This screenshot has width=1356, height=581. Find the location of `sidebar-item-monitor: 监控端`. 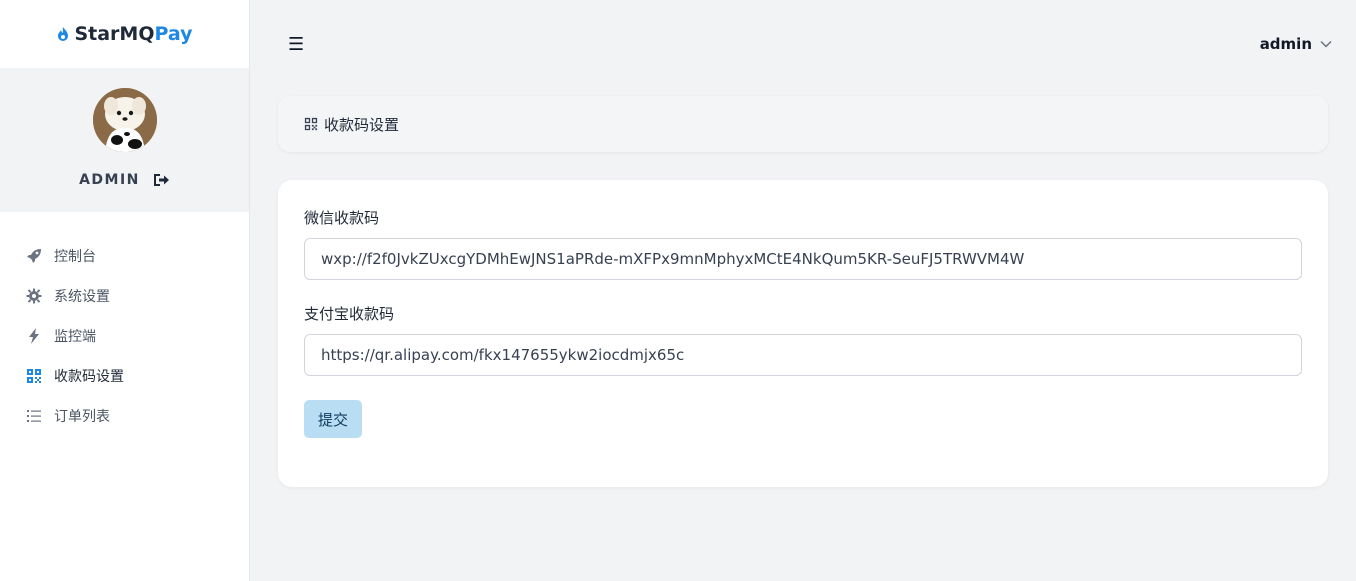

sidebar-item-monitor: 监控端 is located at coordinates (124, 336).